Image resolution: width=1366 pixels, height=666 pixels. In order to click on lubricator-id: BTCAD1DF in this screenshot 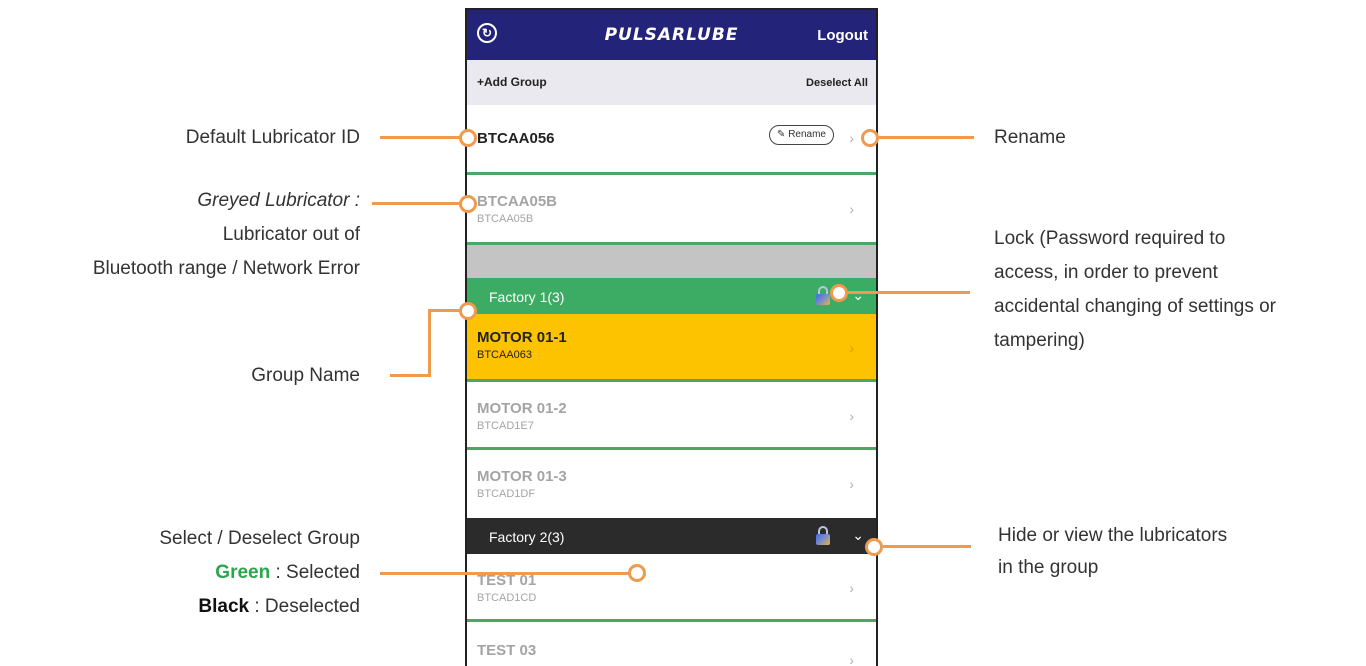, I will do `click(506, 494)`.